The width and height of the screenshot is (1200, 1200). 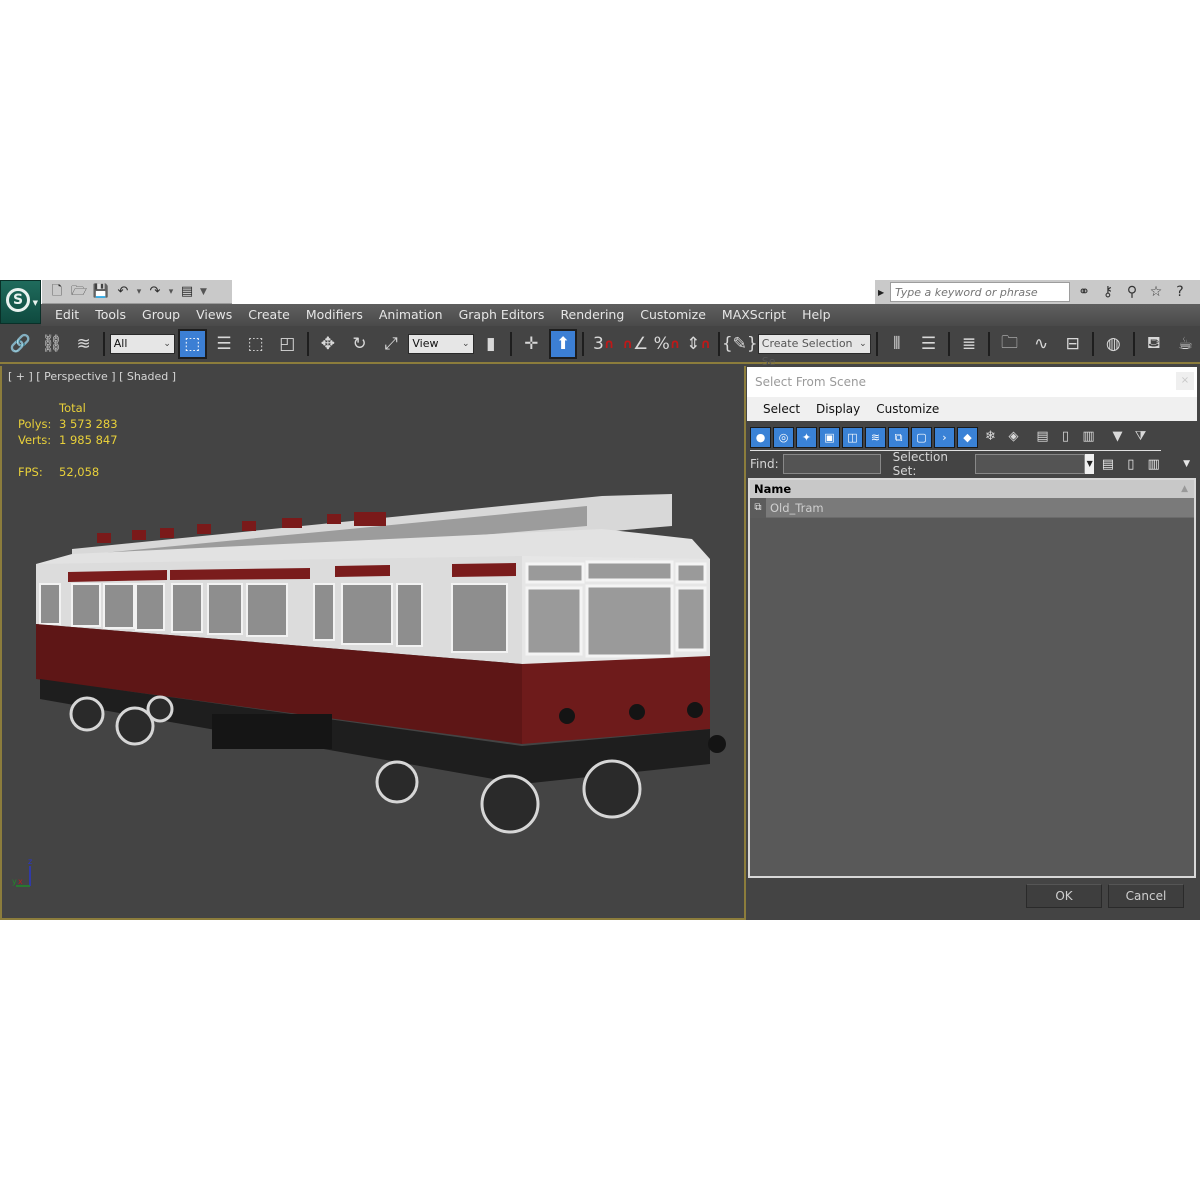 What do you see at coordinates (875, 437) in the screenshot?
I see `space-warps-filter-icon: ≋` at bounding box center [875, 437].